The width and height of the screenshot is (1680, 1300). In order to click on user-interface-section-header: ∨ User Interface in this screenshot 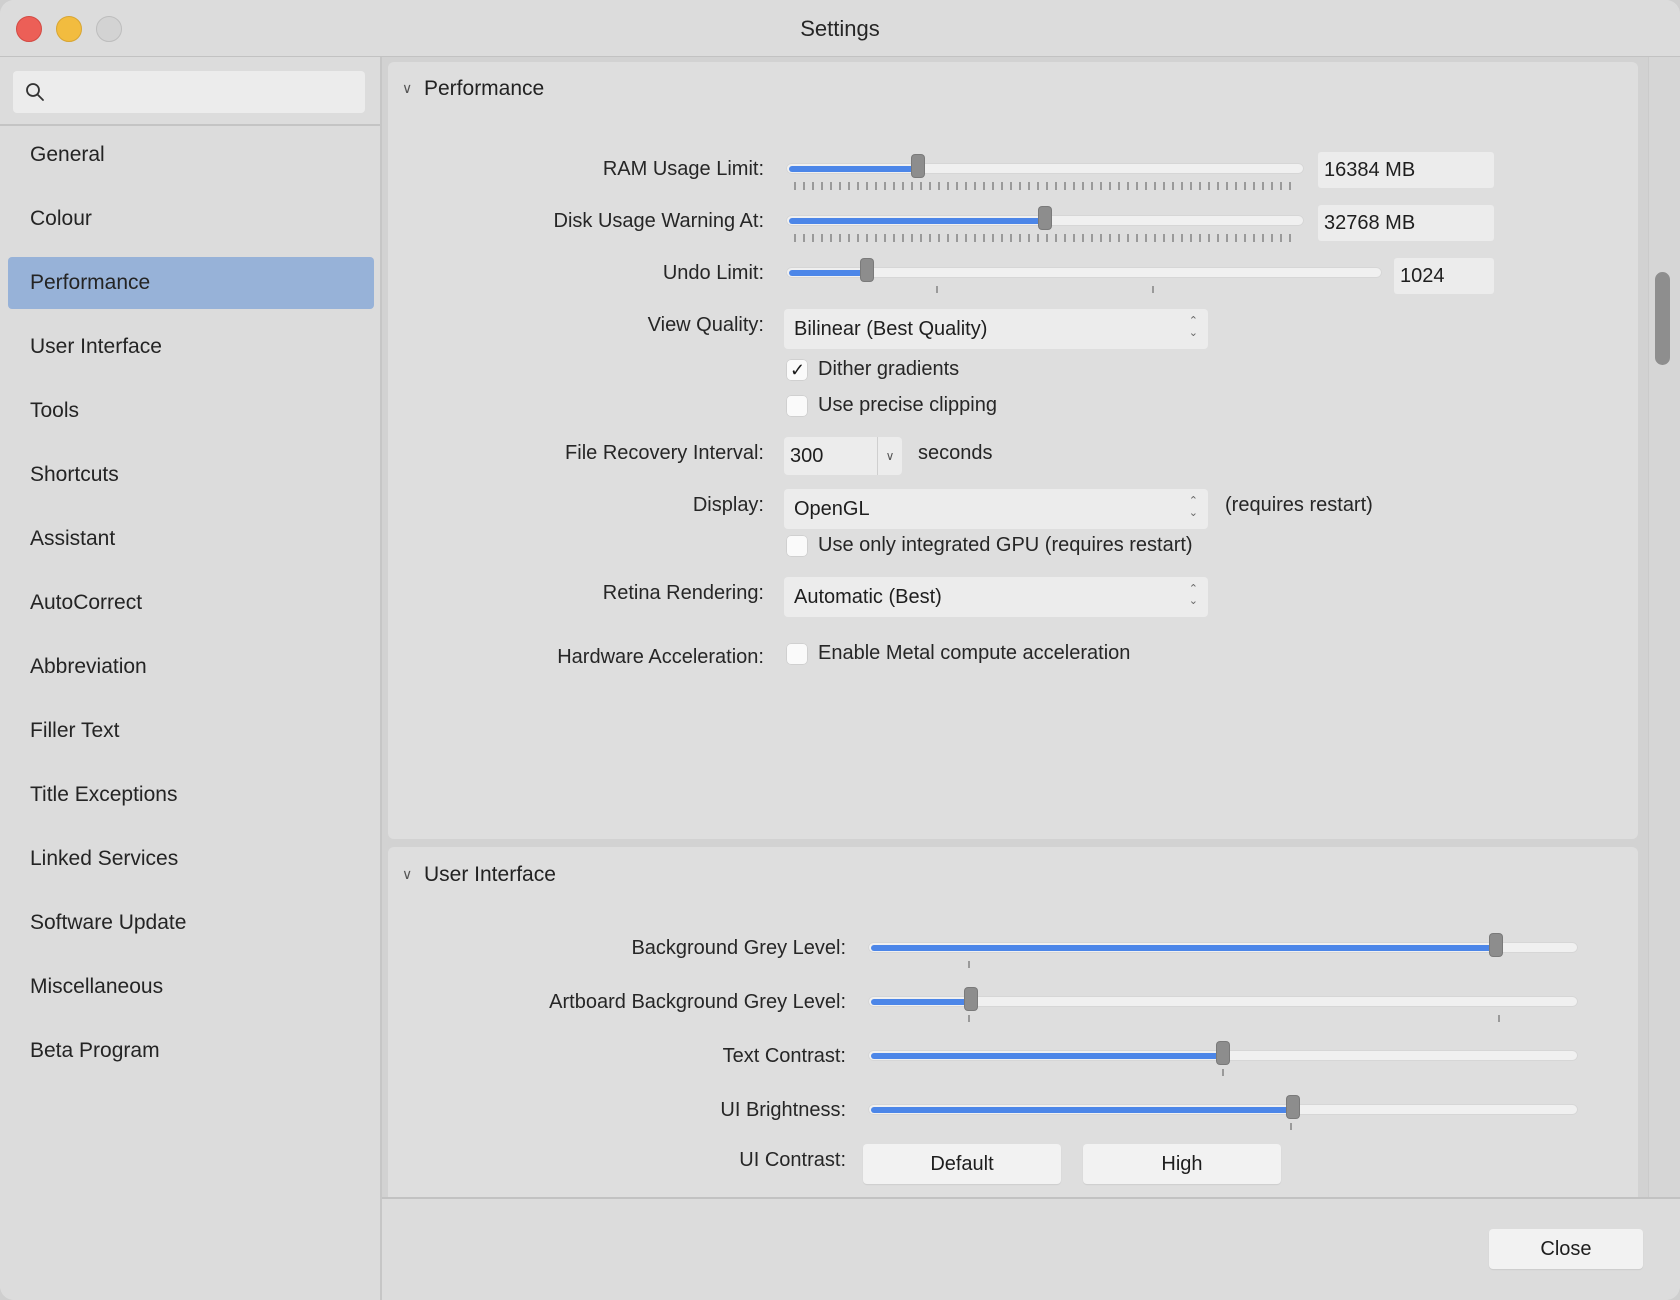, I will do `click(479, 875)`.